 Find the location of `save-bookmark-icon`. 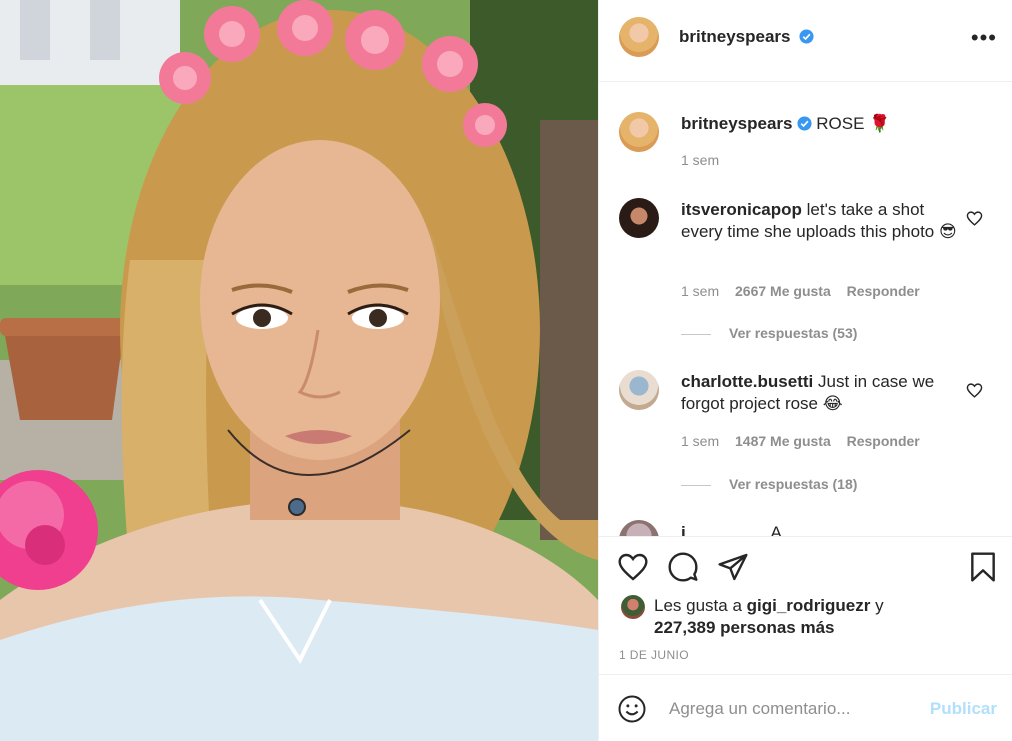

save-bookmark-icon is located at coordinates (983, 567).